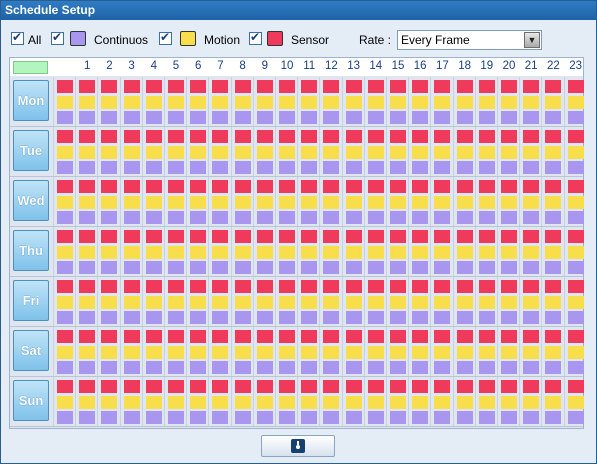 Image resolution: width=597 pixels, height=464 pixels. I want to click on hour-label-21: 21, so click(531, 66).